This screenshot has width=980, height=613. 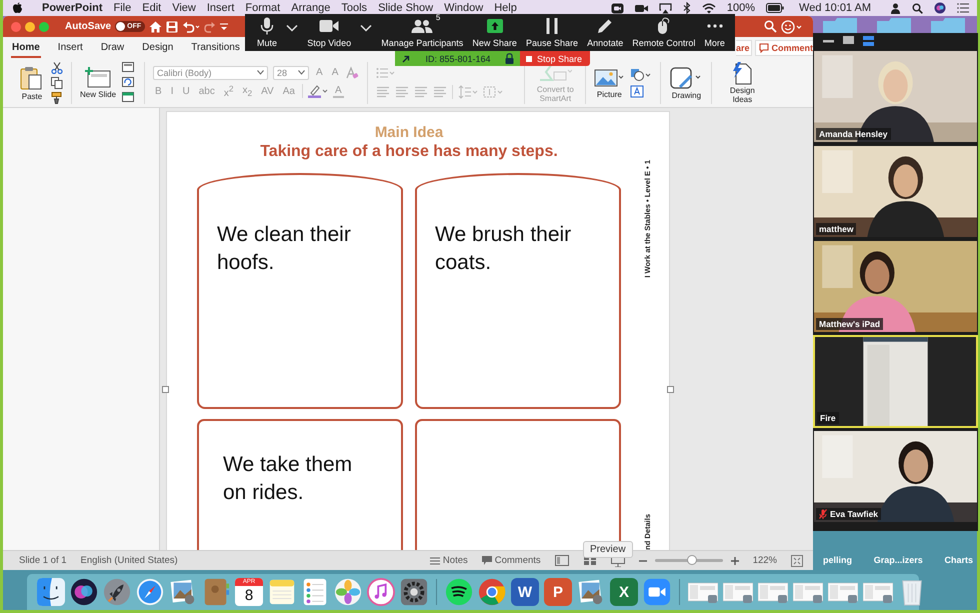 What do you see at coordinates (284, 235) in the screenshot?
I see `box-text-line: We clean their` at bounding box center [284, 235].